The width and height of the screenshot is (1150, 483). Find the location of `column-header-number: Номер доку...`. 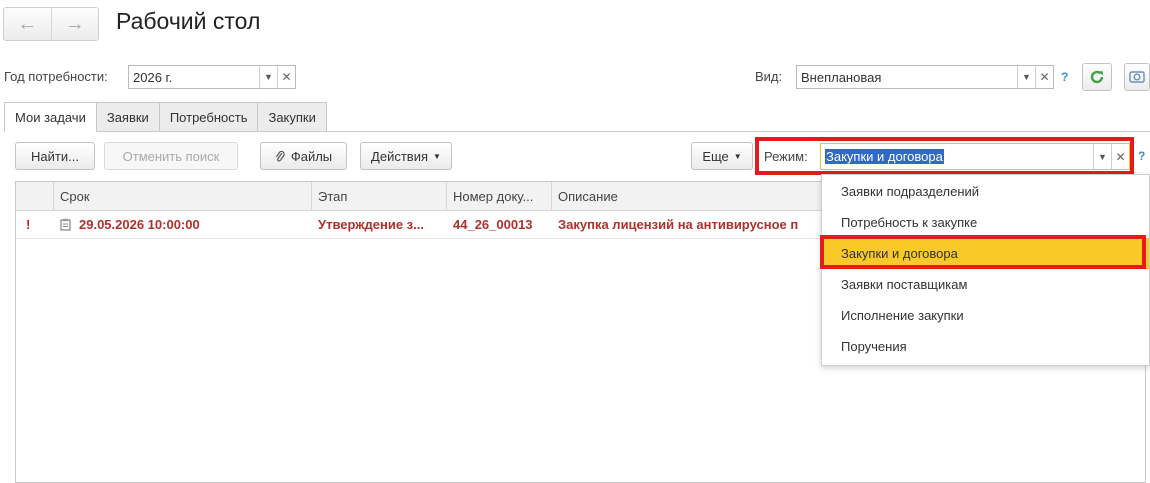

column-header-number: Номер доку... is located at coordinates (499, 196).